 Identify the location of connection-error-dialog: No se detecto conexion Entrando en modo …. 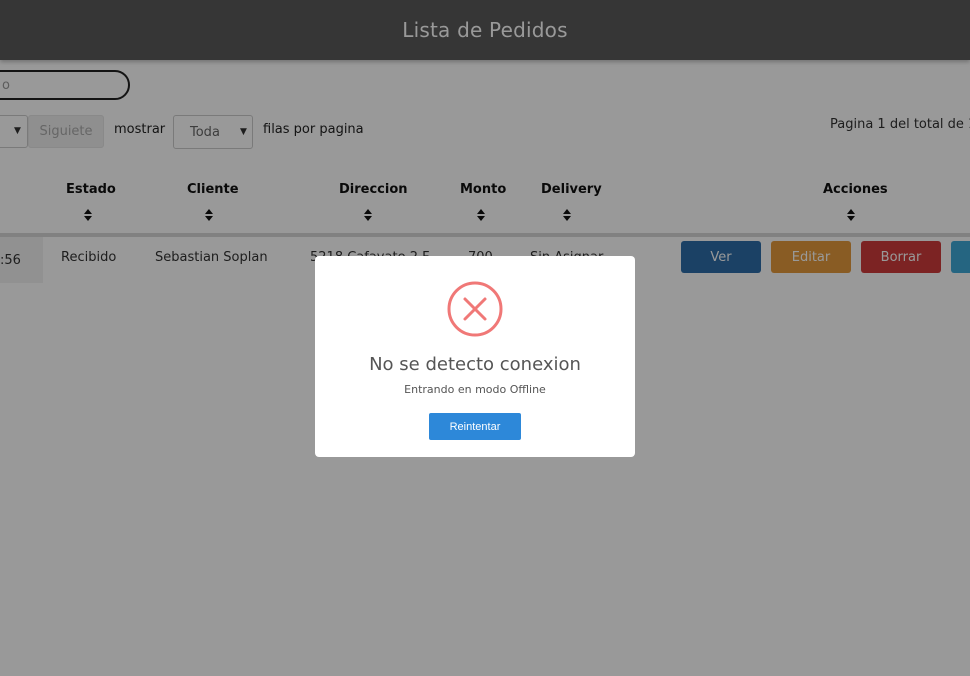
(475, 356).